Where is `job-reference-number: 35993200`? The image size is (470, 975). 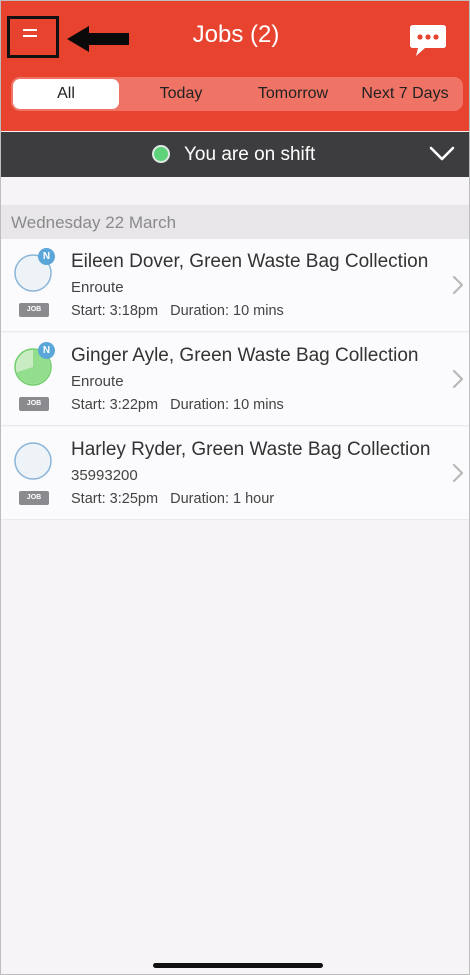
job-reference-number: 35993200 is located at coordinates (104, 475).